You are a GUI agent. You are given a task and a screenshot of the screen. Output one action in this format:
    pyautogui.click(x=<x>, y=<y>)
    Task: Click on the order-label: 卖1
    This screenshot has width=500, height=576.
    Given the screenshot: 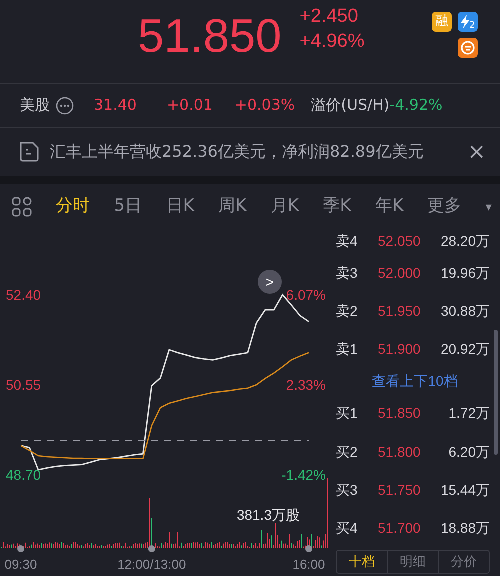 What is the action you would take?
    pyautogui.click(x=347, y=350)
    